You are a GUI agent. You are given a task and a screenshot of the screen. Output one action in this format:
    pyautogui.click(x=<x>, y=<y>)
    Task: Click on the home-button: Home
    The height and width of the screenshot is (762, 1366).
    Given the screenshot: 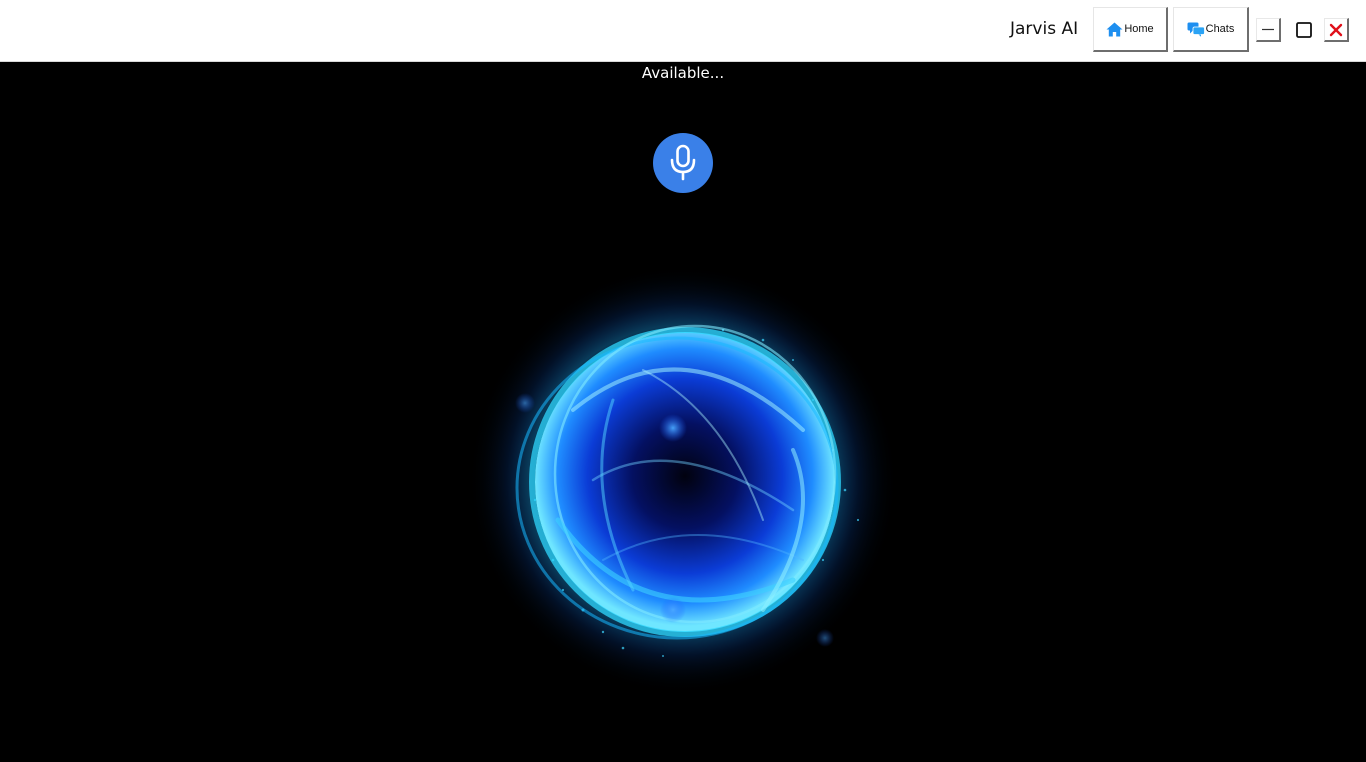 What is the action you would take?
    pyautogui.click(x=1130, y=29)
    